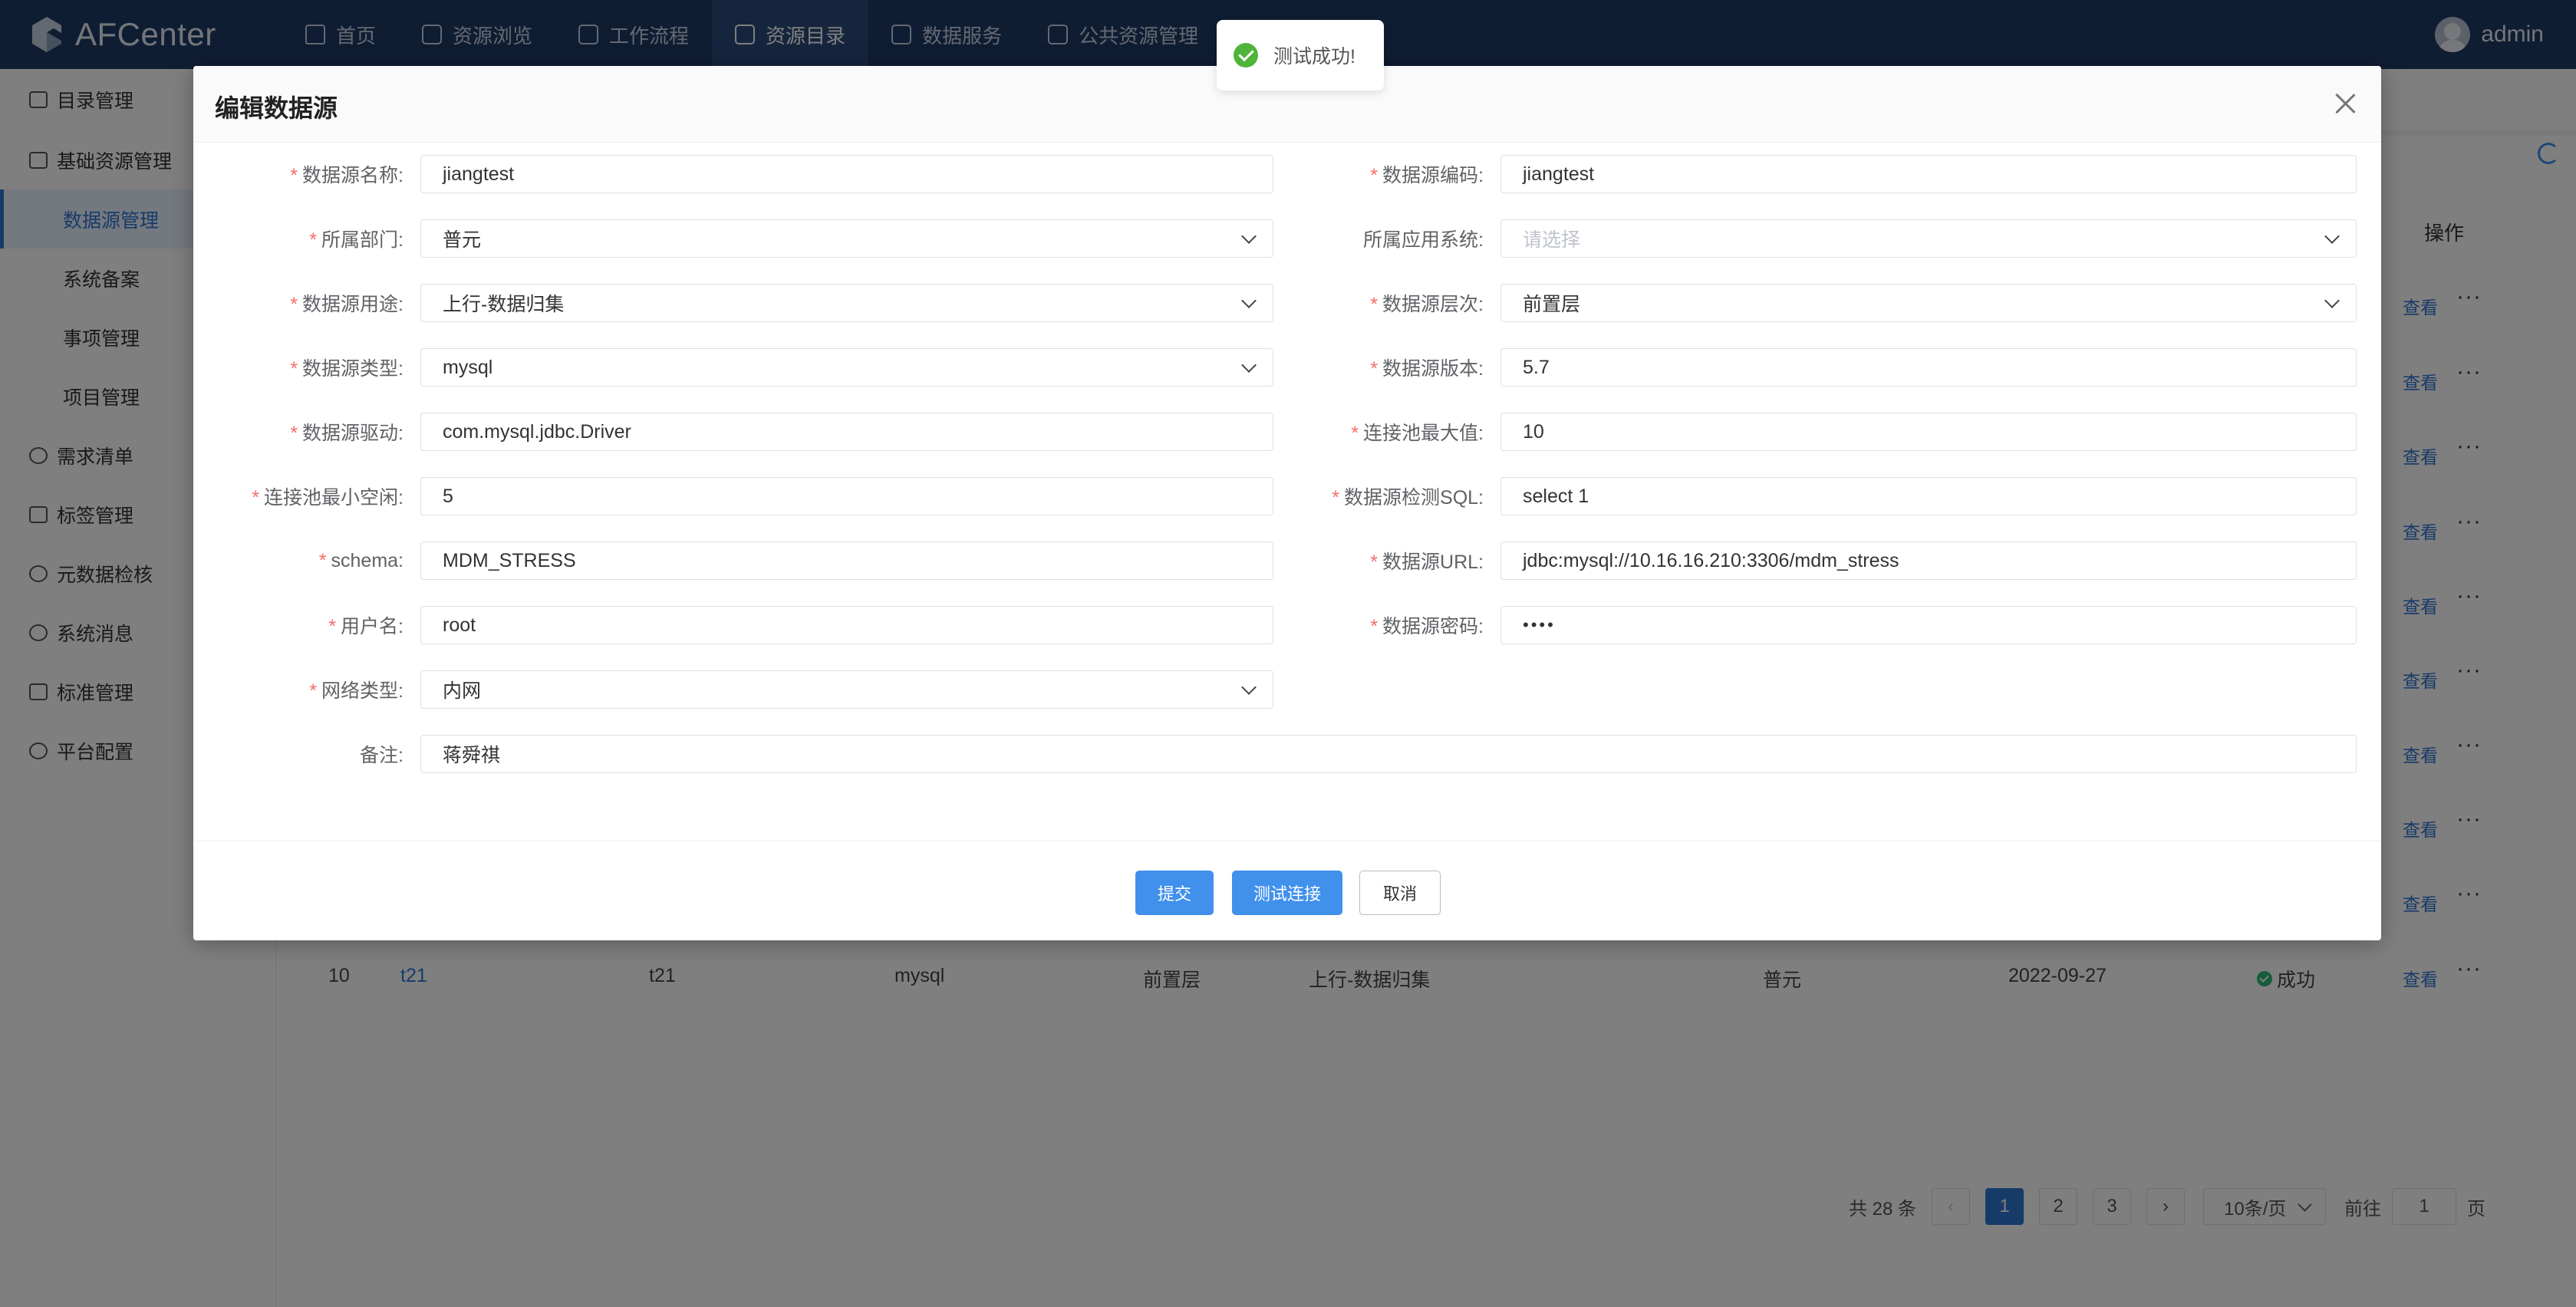 Image resolution: width=2576 pixels, height=1307 pixels. Describe the element at coordinates (1427, 175) in the screenshot. I see `ds-code-label: * 数据源编码:` at that location.